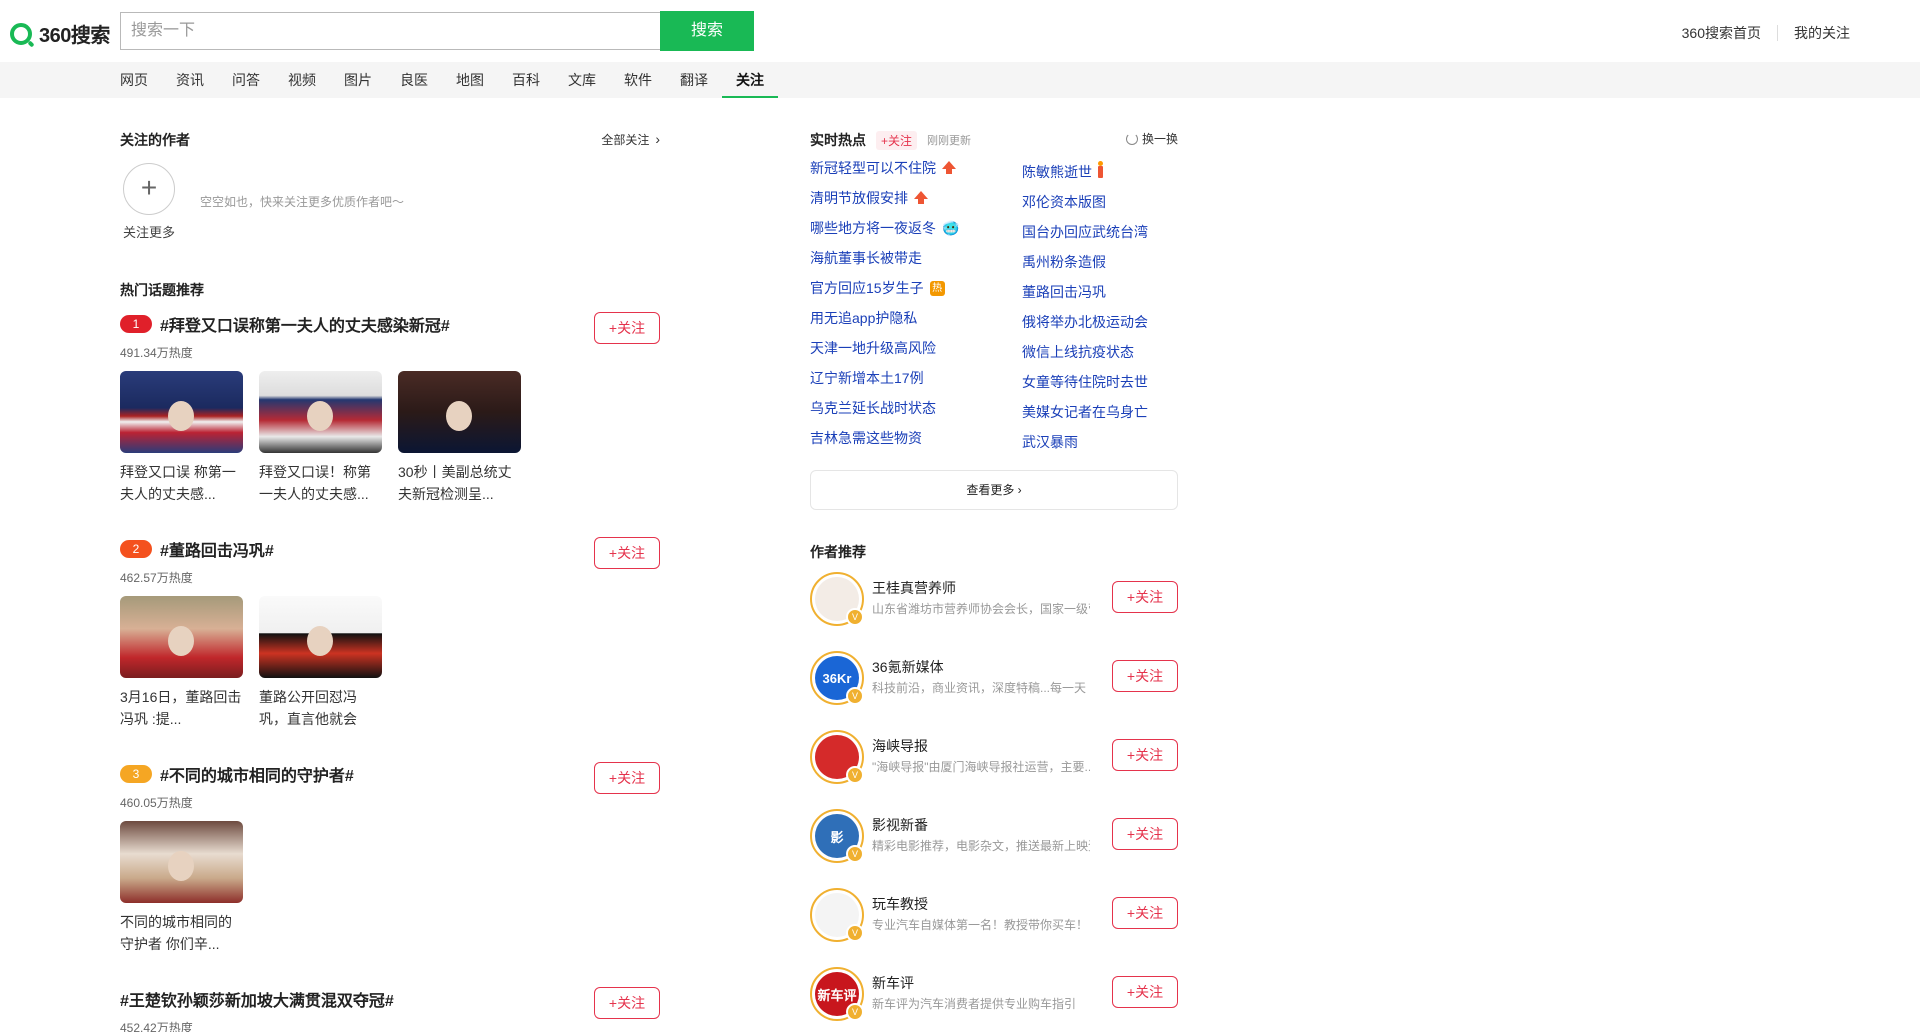 The image size is (1920, 1032). I want to click on tab-7: 百科, so click(526, 80).